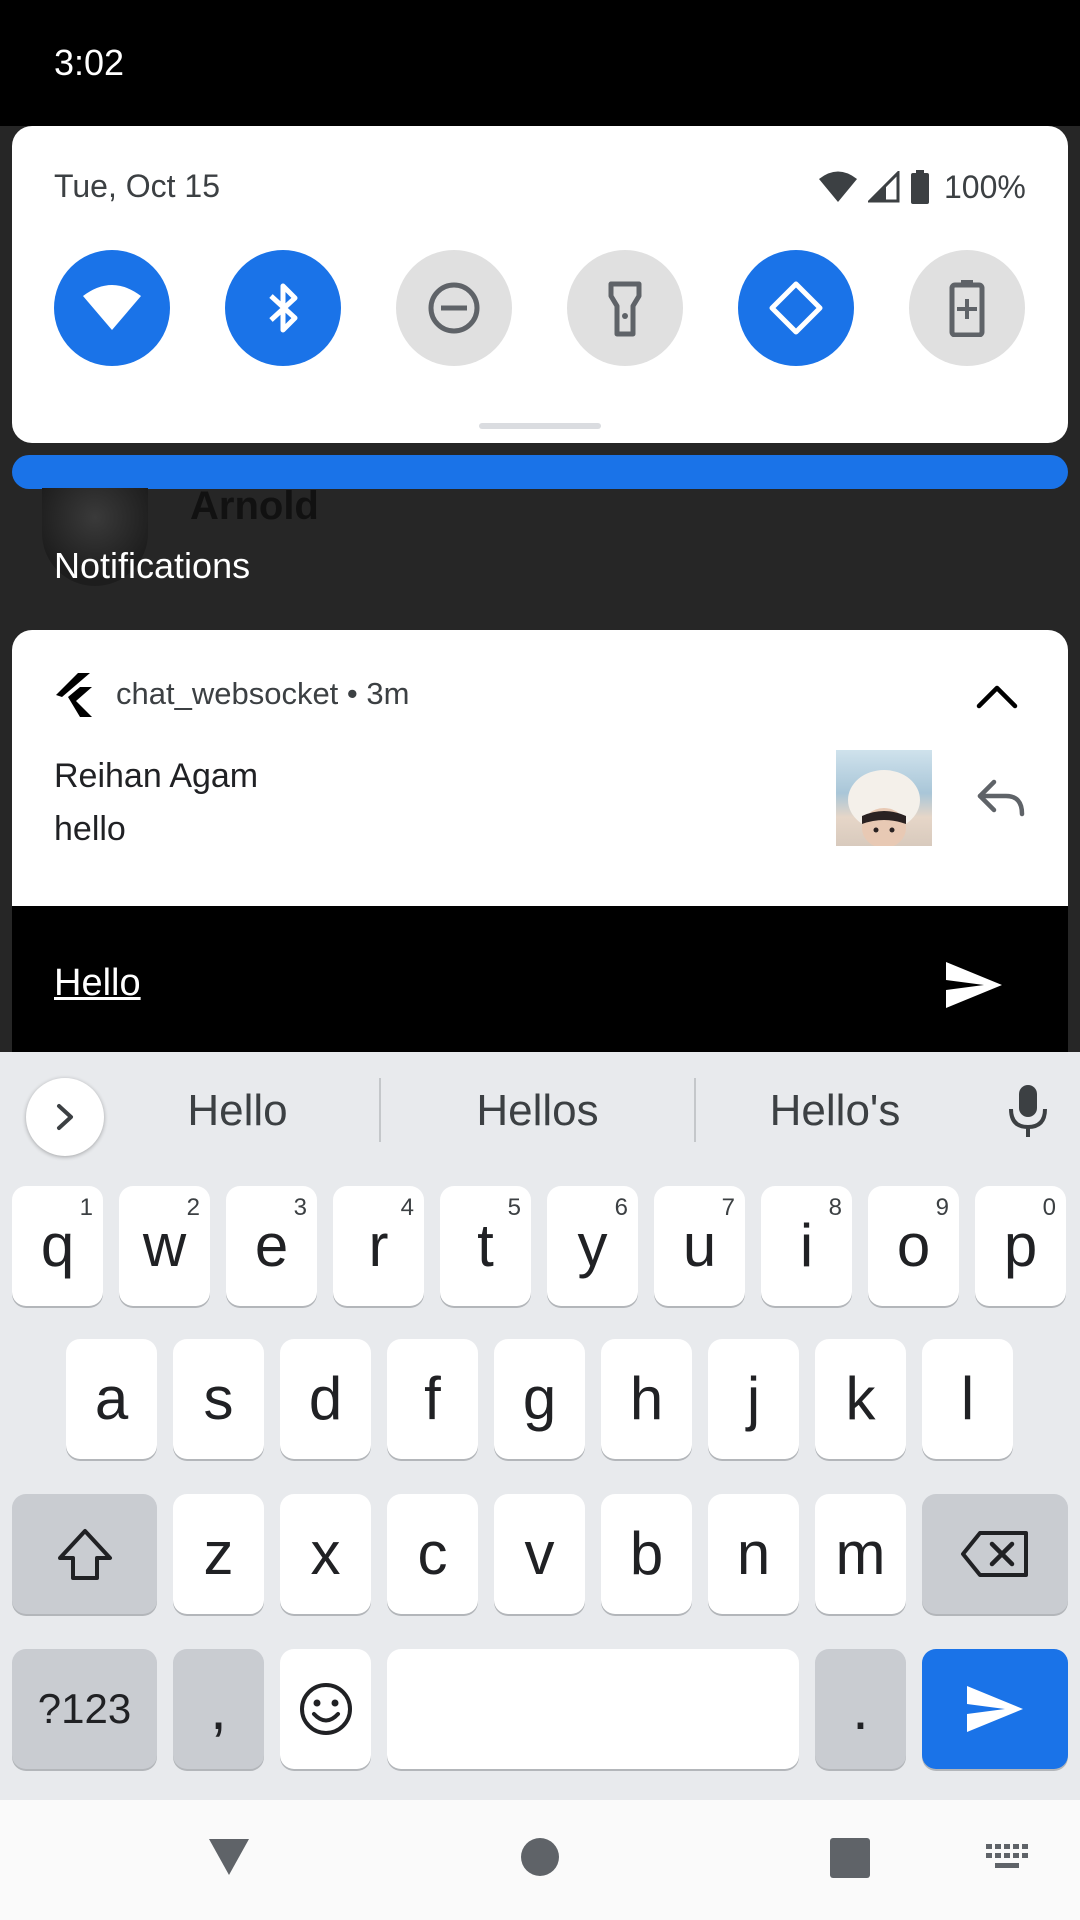 The height and width of the screenshot is (1920, 1080). I want to click on key-t: 5t, so click(485, 1246).